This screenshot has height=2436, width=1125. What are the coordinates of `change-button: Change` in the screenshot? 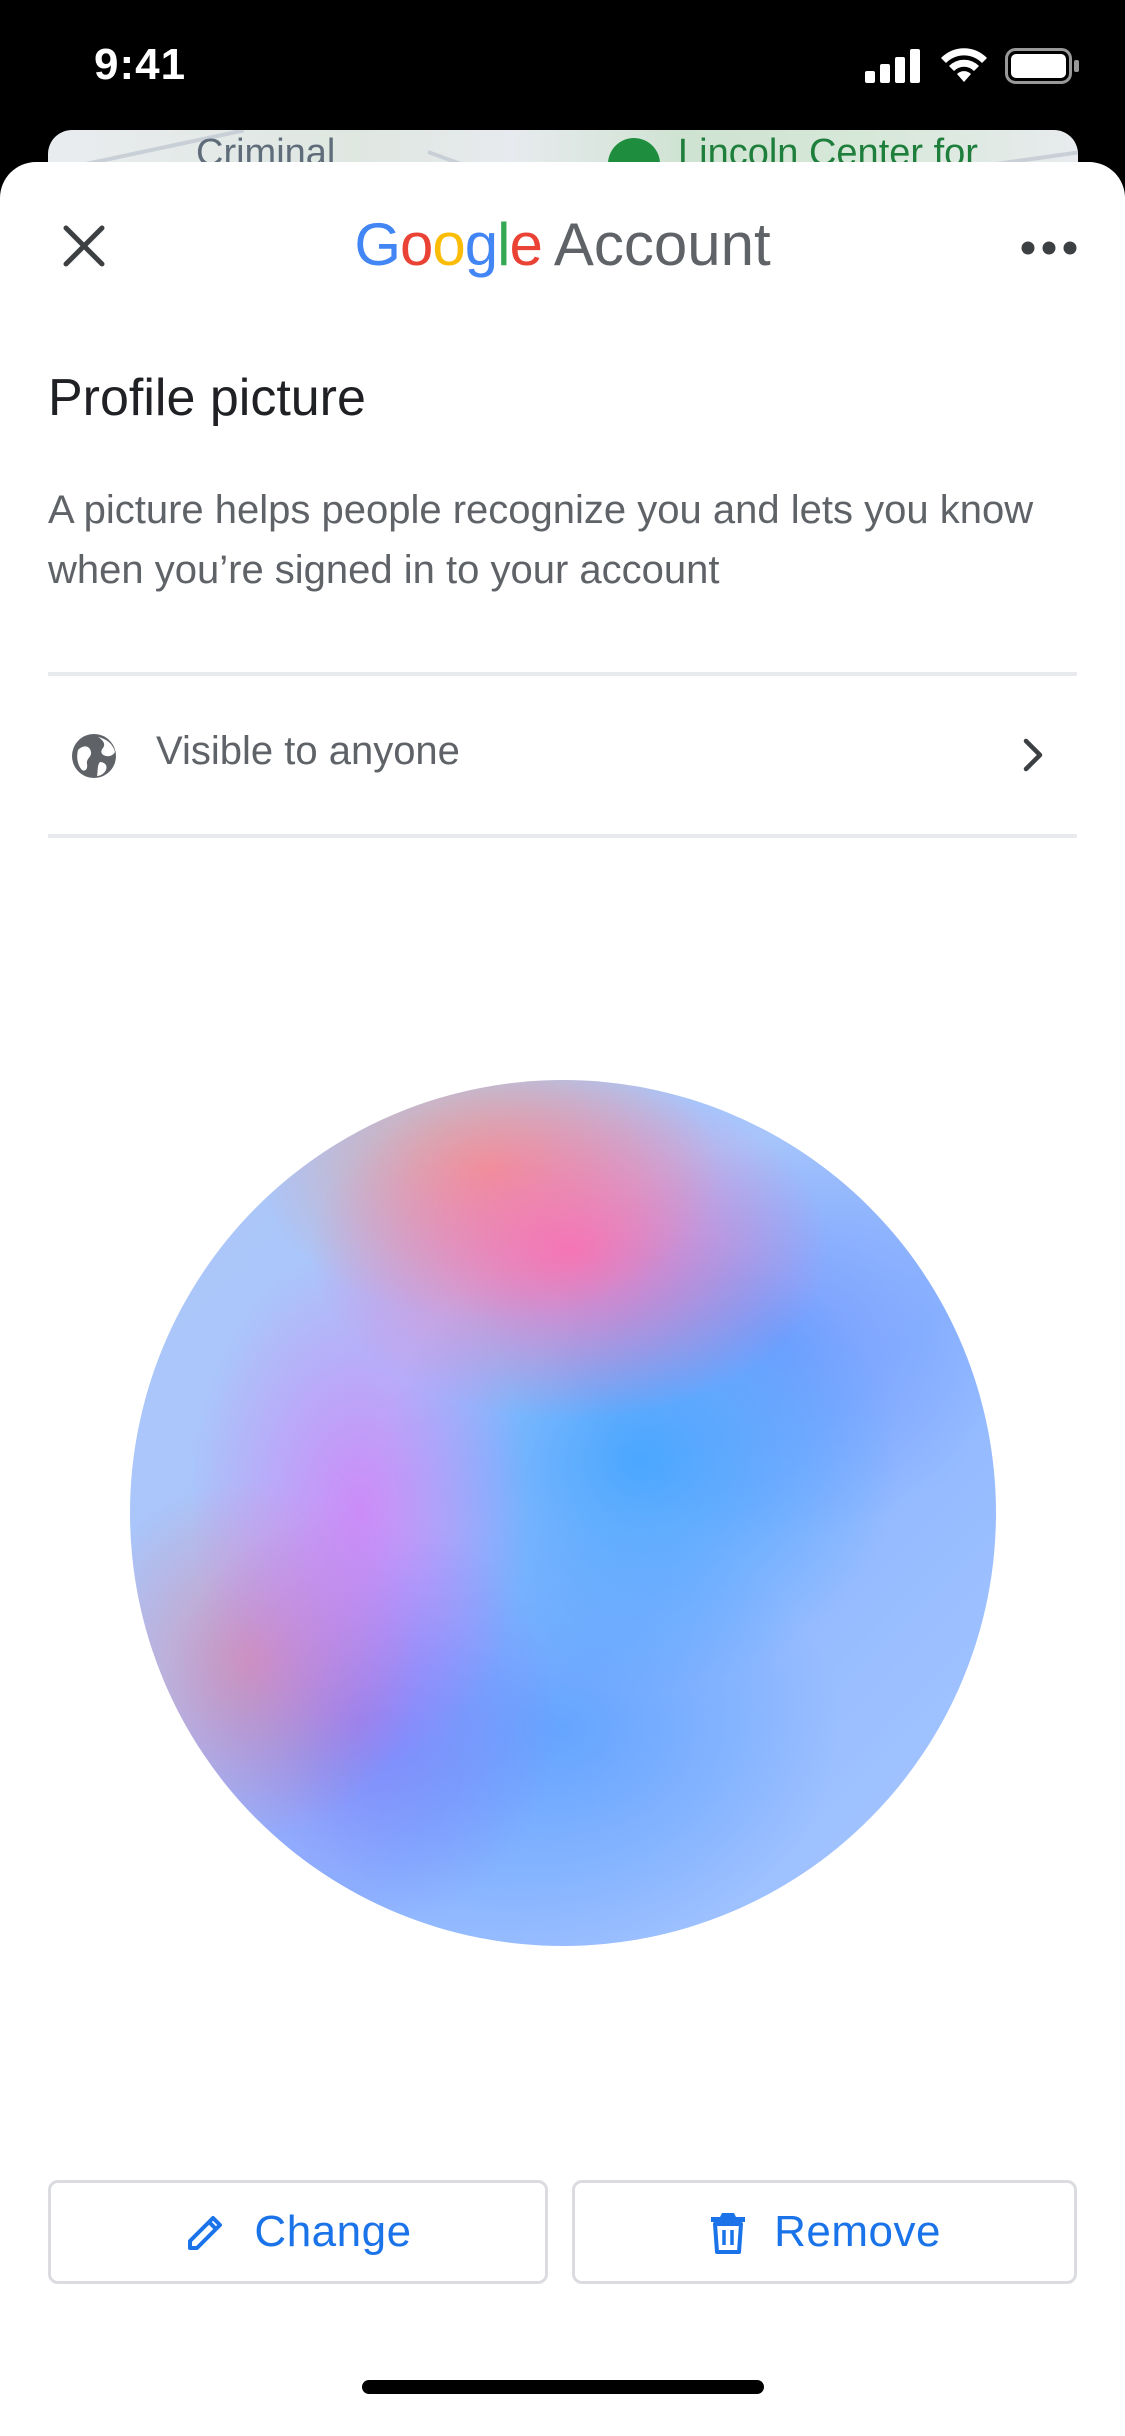 It's located at (298, 2232).